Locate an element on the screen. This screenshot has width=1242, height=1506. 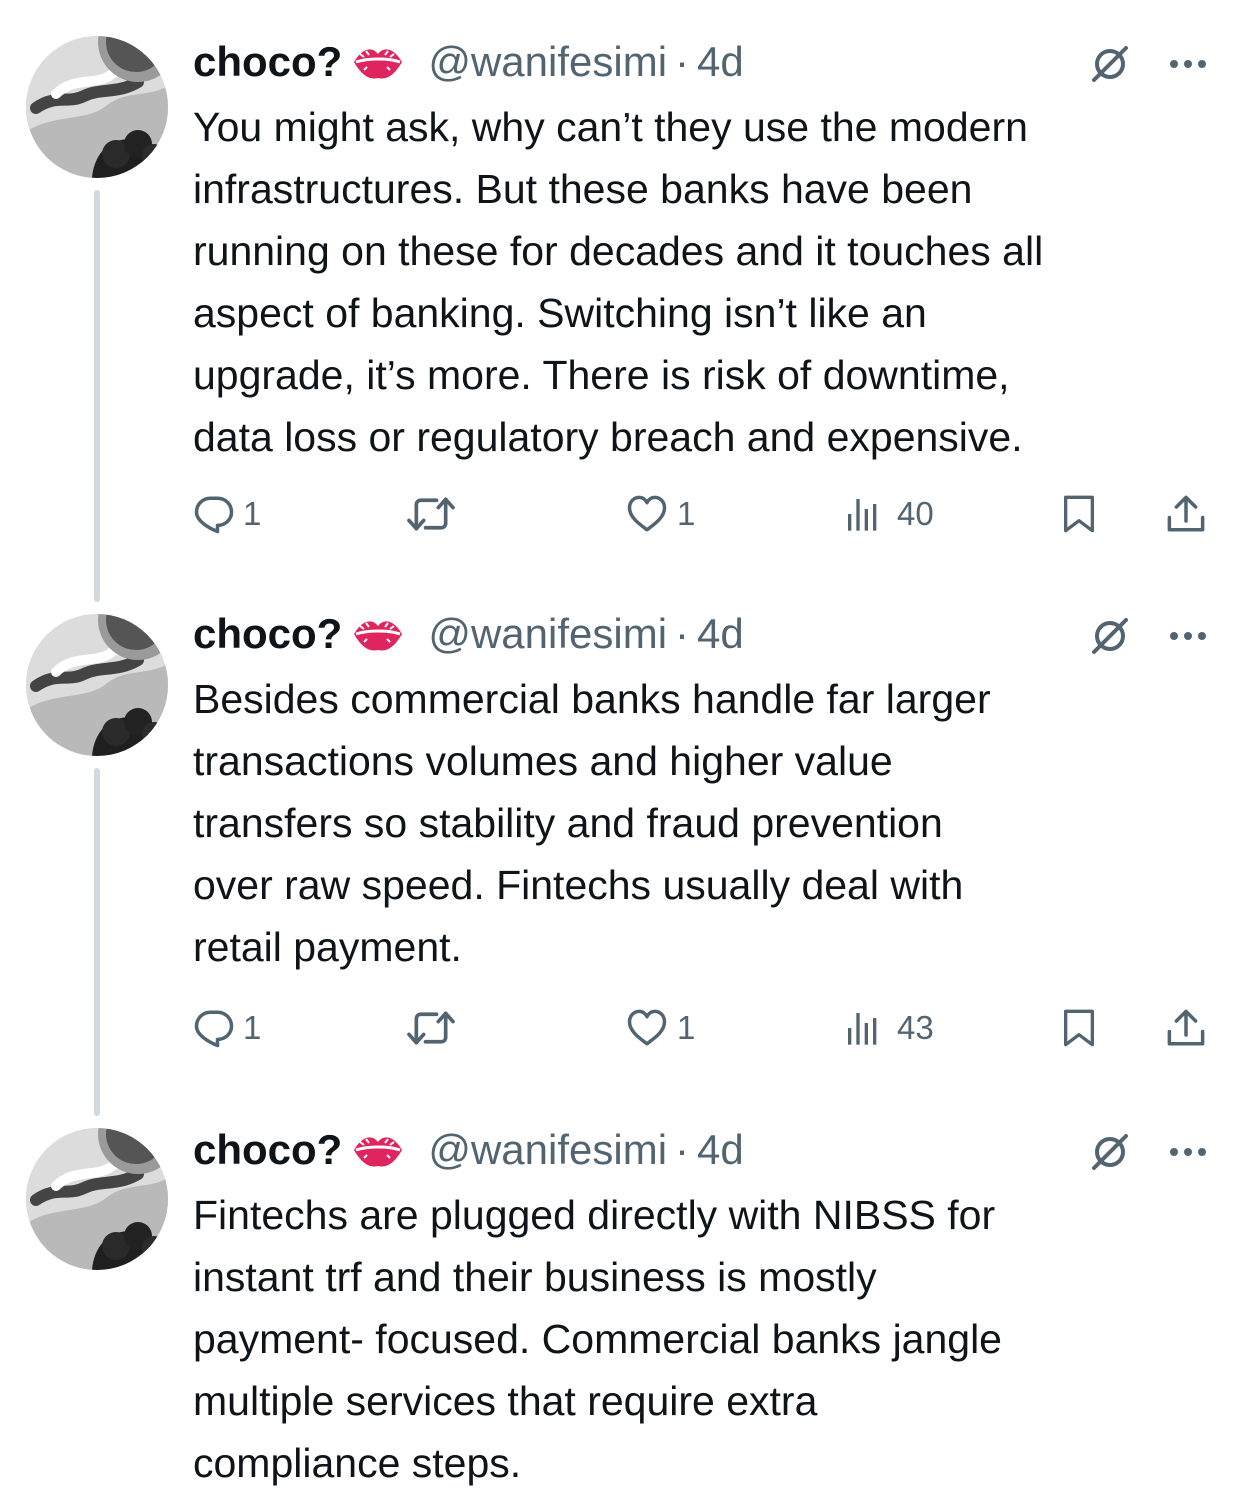
view-count: 40 is located at coordinates (915, 513).